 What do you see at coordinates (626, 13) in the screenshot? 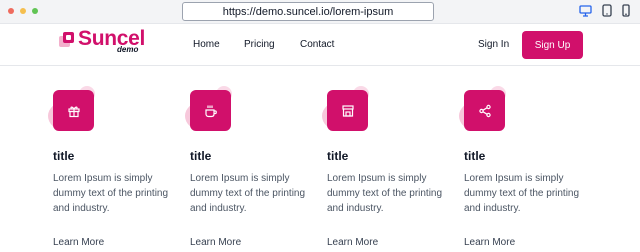
I see `mobile-icon` at bounding box center [626, 13].